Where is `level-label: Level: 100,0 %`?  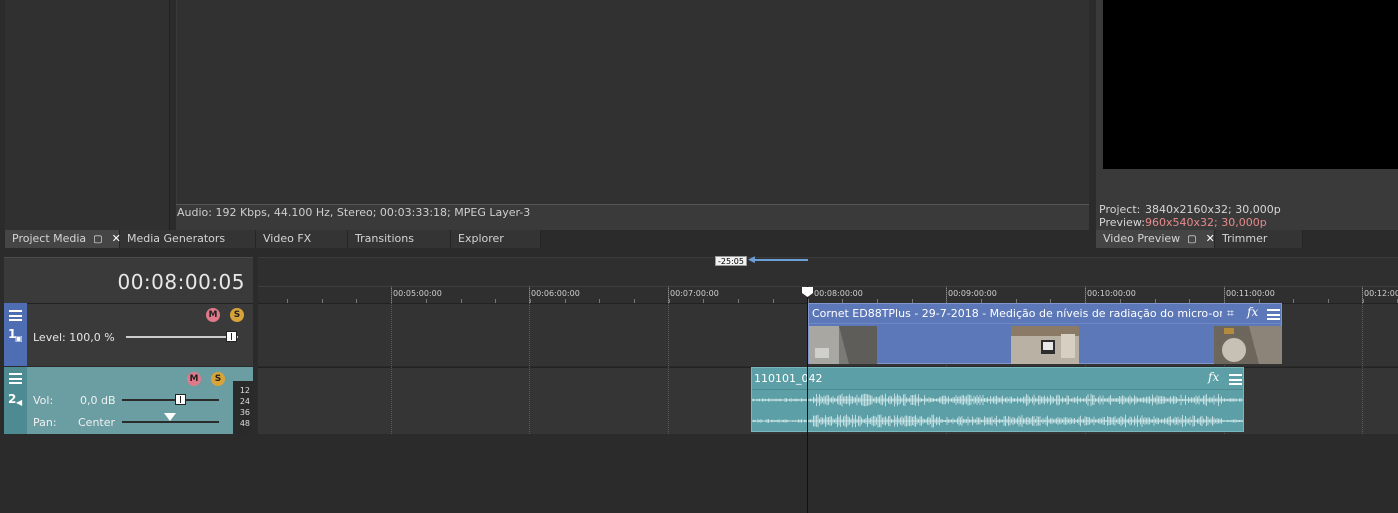 level-label: Level: 100,0 % is located at coordinates (74, 337).